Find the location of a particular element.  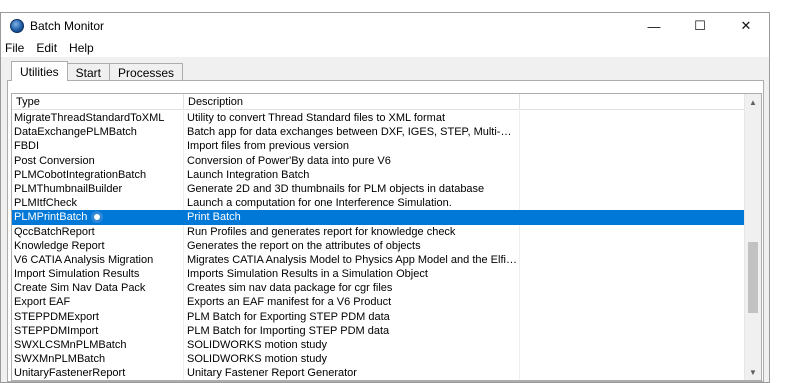

cell-description: Launch Integration Batch is located at coordinates (352, 174).